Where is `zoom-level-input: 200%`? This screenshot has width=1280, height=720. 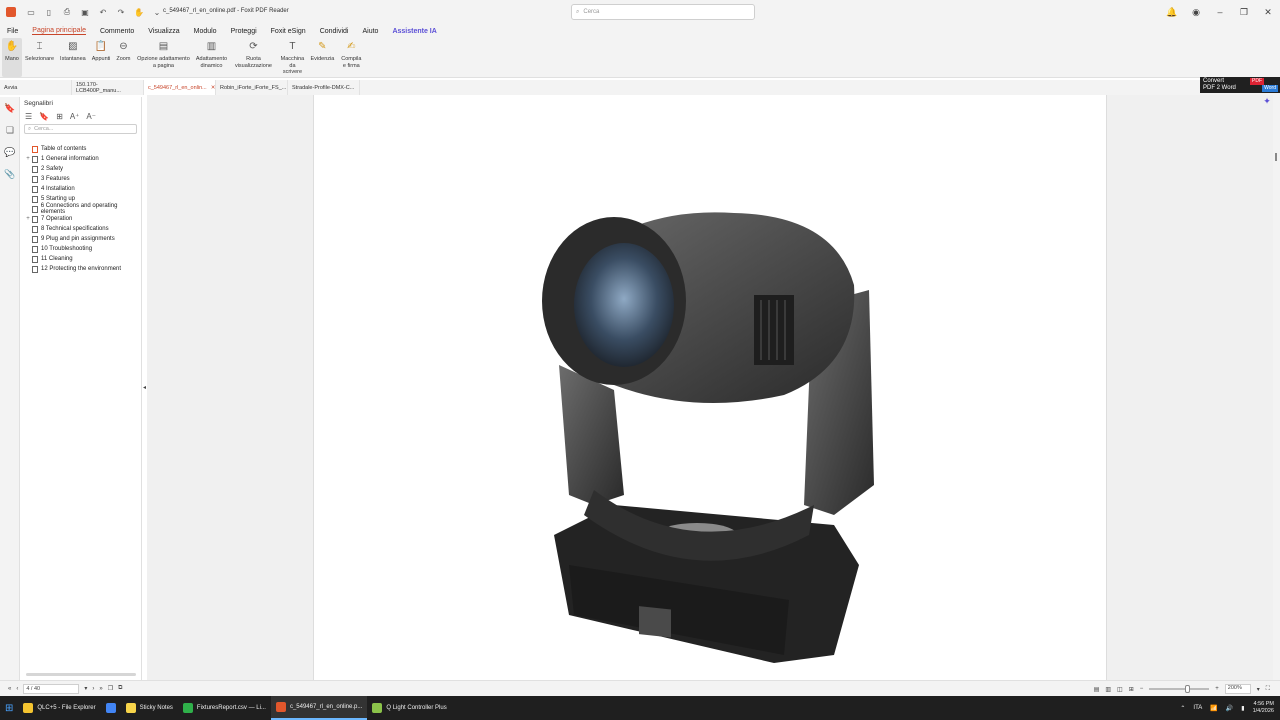
zoom-level-input: 200% is located at coordinates (1237, 689).